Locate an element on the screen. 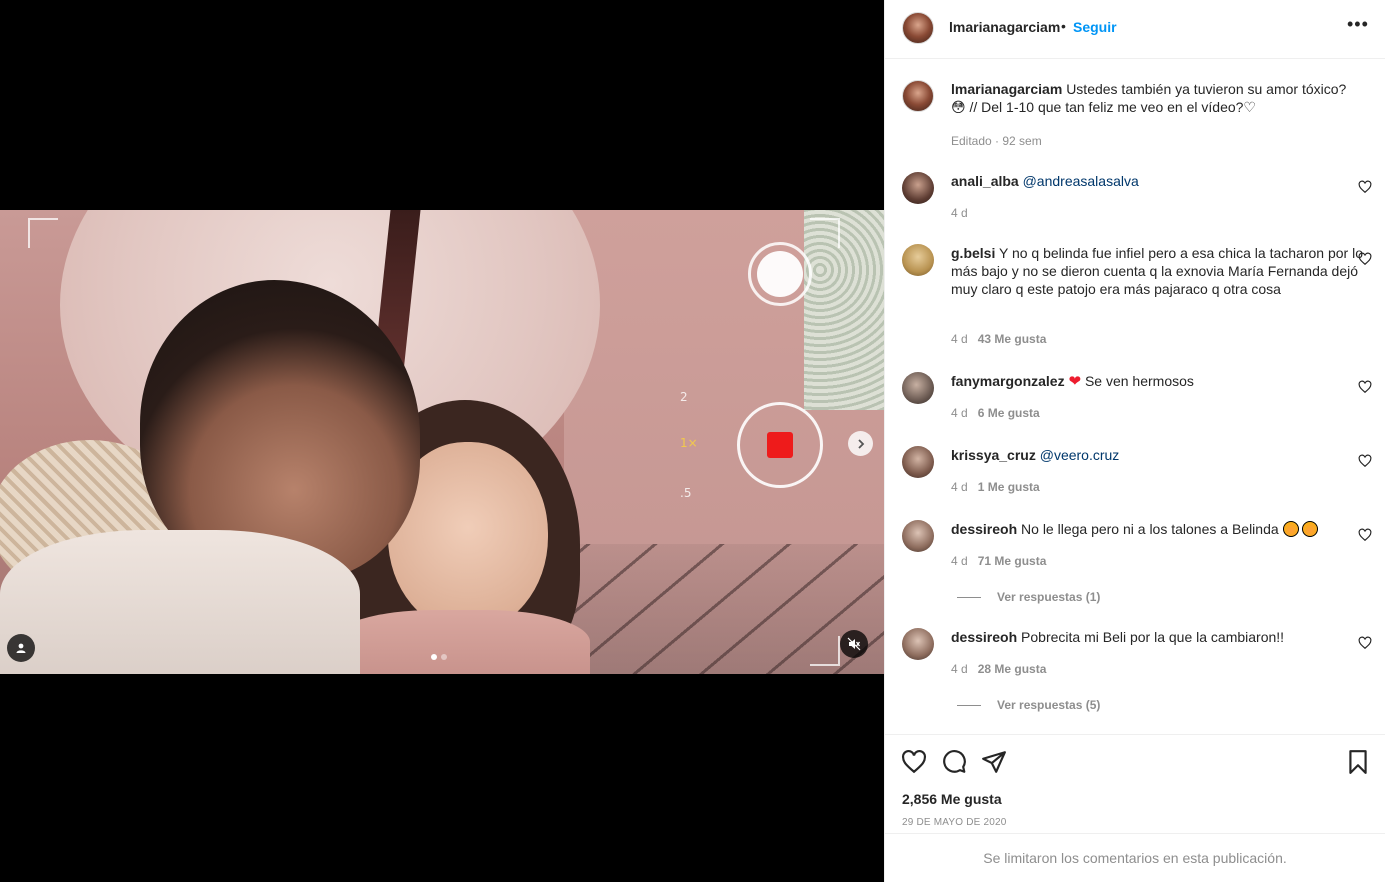  comment-meta: 4 d 6 Me gusta is located at coordinates (995, 413).